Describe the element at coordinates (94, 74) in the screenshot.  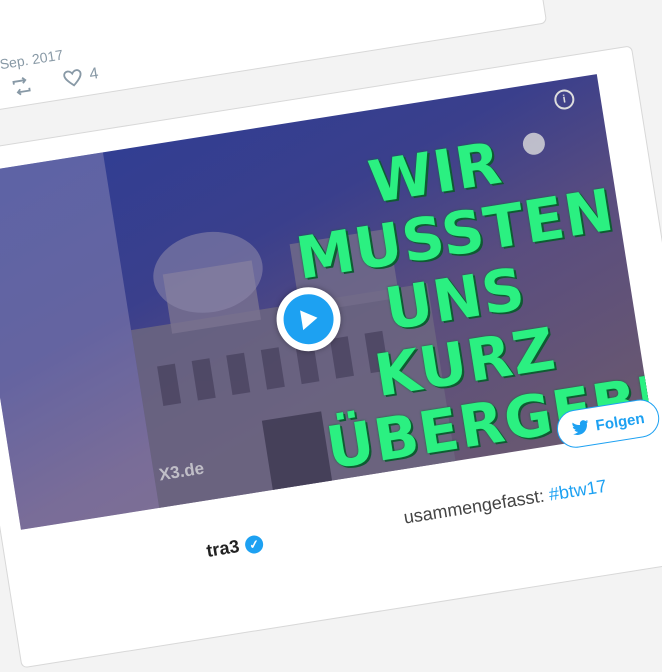
I see `like-count: 4` at that location.